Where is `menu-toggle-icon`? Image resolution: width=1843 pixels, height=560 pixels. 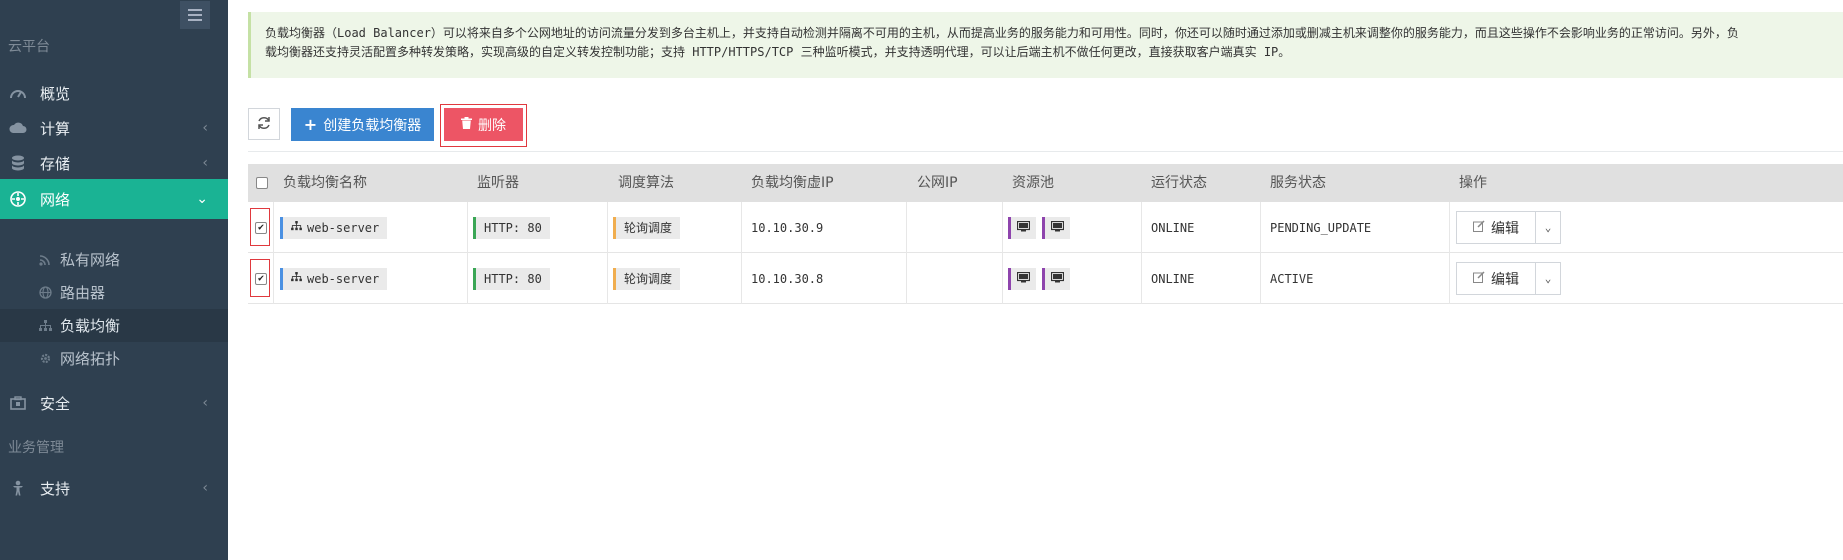
menu-toggle-icon is located at coordinates (195, 15).